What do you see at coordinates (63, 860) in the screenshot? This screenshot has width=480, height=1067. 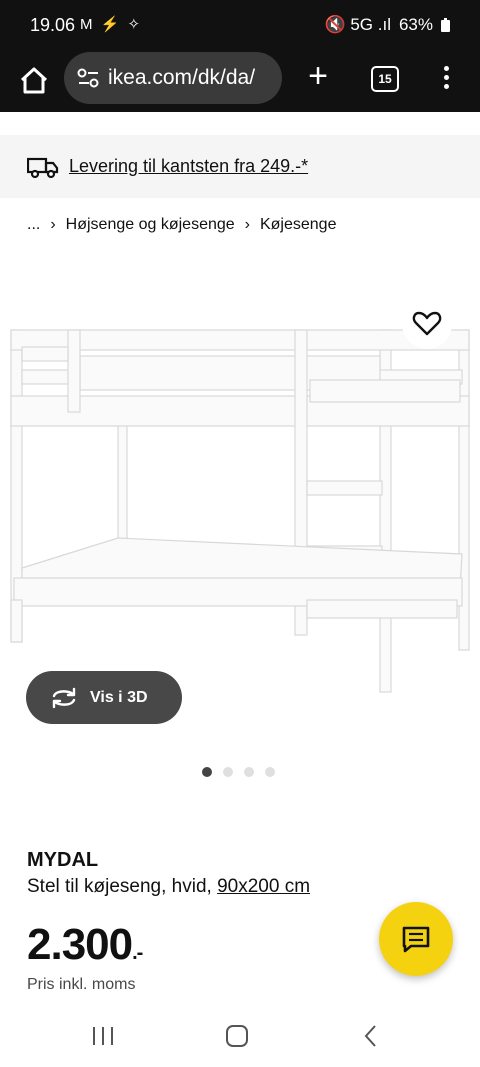 I see `product-name: MYDAL` at bounding box center [63, 860].